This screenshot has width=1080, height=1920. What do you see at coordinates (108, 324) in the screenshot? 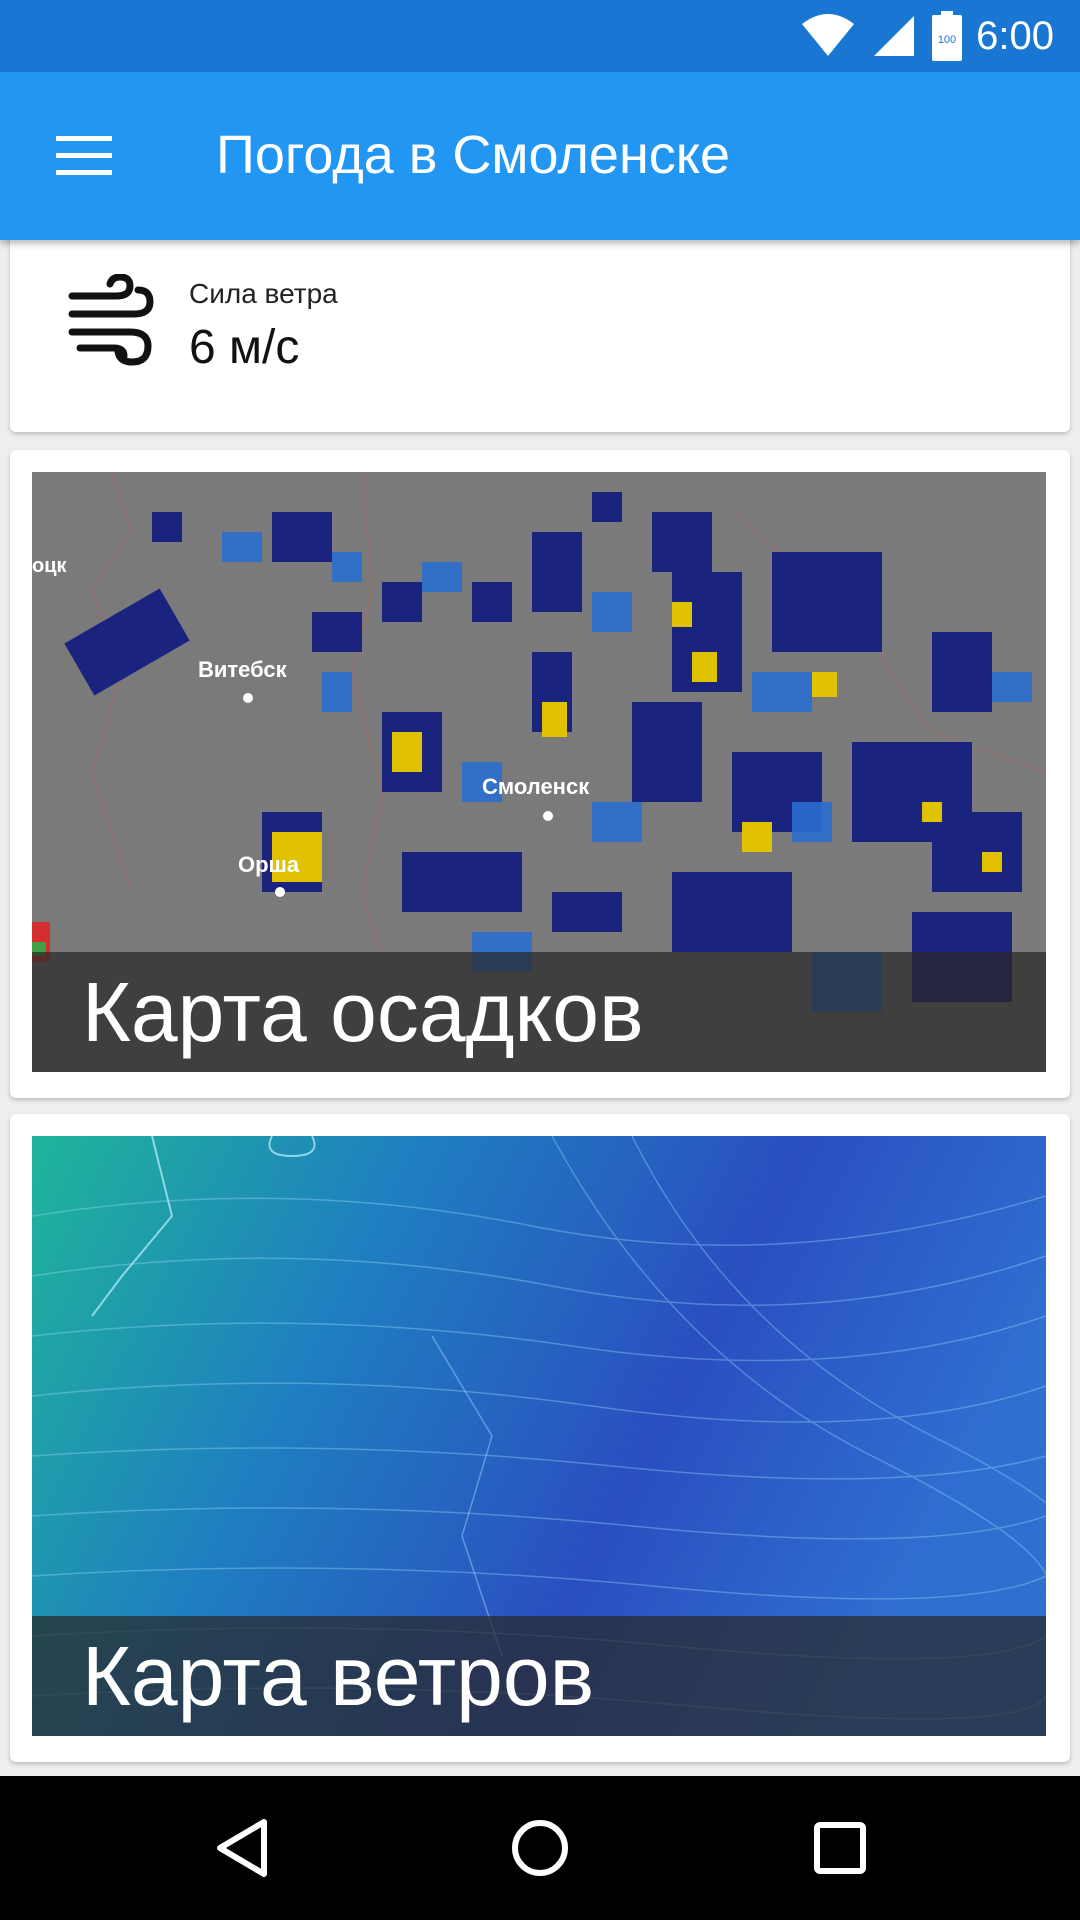
I see `wind-icon` at bounding box center [108, 324].